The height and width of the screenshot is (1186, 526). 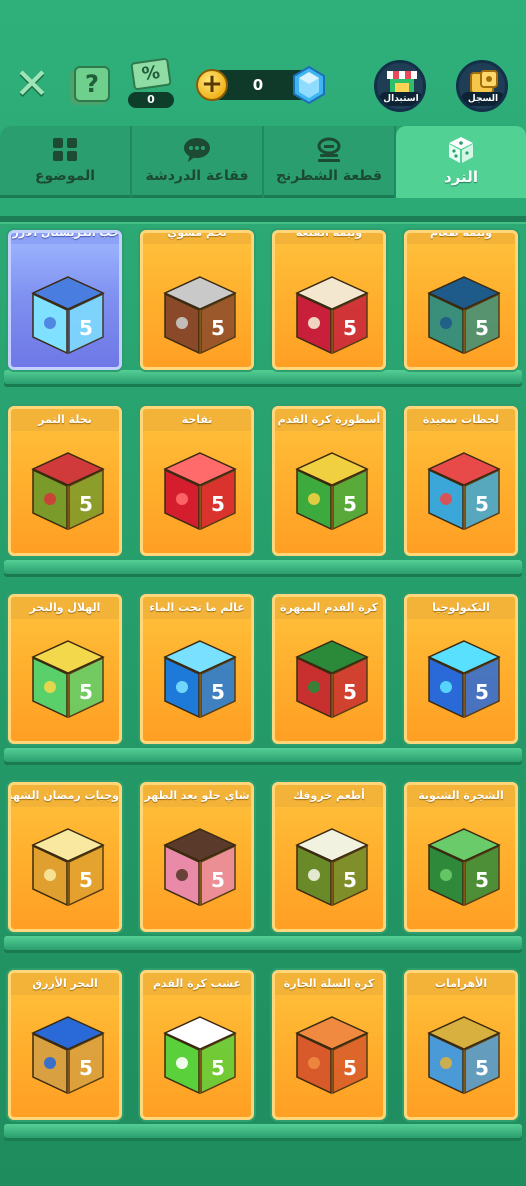 What do you see at coordinates (329, 238) in the screenshot?
I see `dice-card-name: وليمة القلعة` at bounding box center [329, 238].